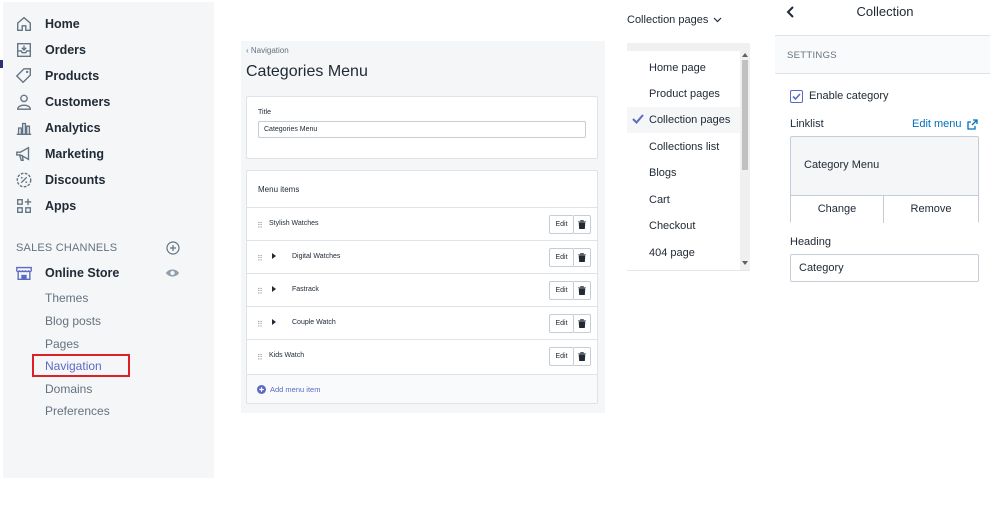 The image size is (1000, 527). What do you see at coordinates (73, 128) in the screenshot?
I see `sidebar-item-label: Analytics` at bounding box center [73, 128].